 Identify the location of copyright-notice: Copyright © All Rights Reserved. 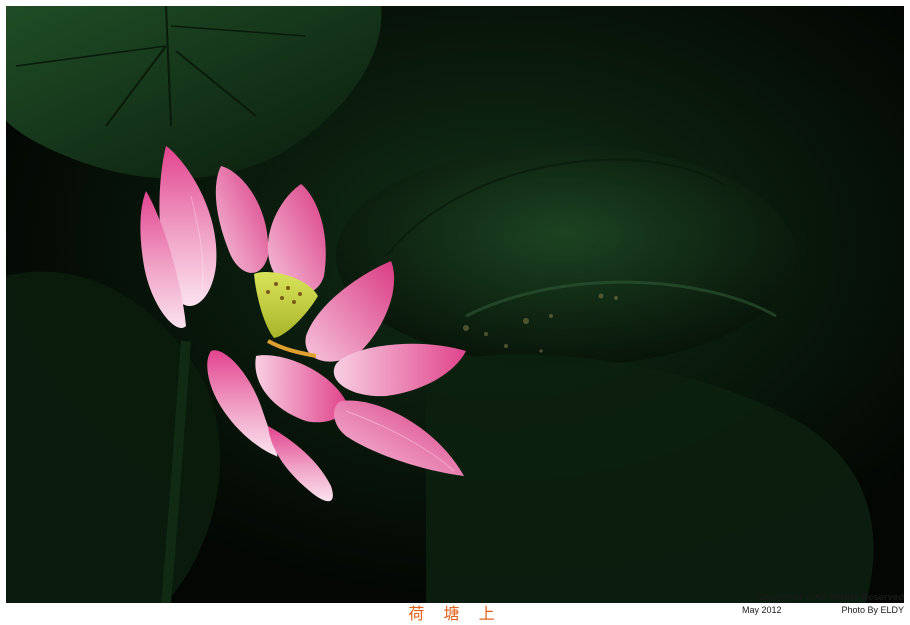
(830, 597).